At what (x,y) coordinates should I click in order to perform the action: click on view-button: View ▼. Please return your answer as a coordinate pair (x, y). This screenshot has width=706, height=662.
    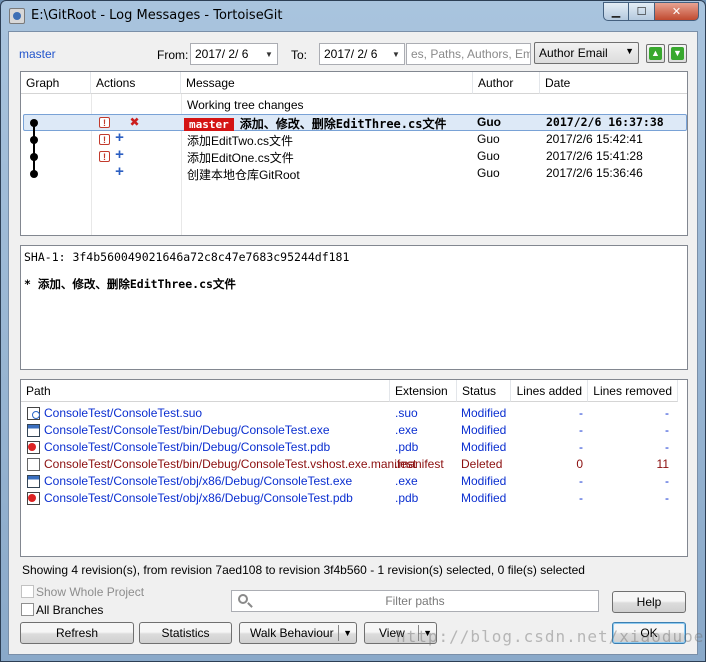
    Looking at the image, I should click on (400, 633).